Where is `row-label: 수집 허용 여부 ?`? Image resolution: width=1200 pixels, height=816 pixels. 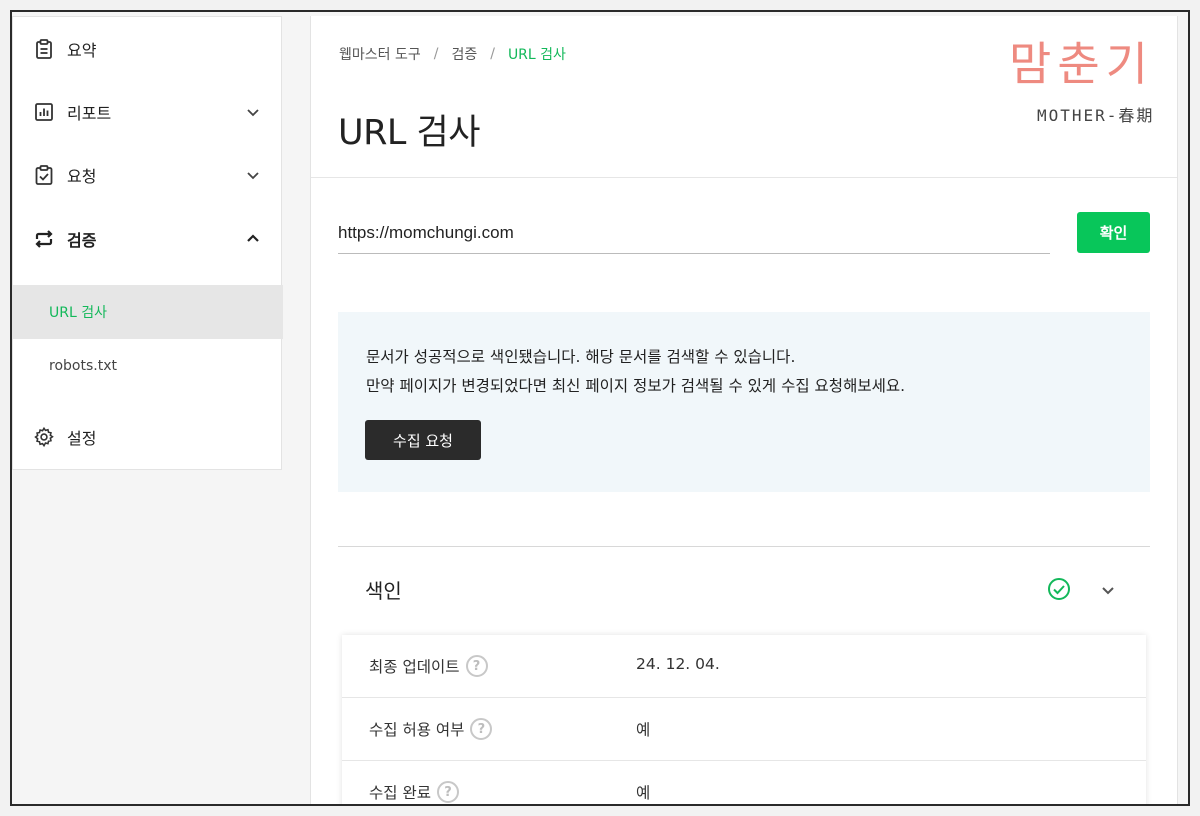 row-label: 수집 허용 여부 ? is located at coordinates (431, 729).